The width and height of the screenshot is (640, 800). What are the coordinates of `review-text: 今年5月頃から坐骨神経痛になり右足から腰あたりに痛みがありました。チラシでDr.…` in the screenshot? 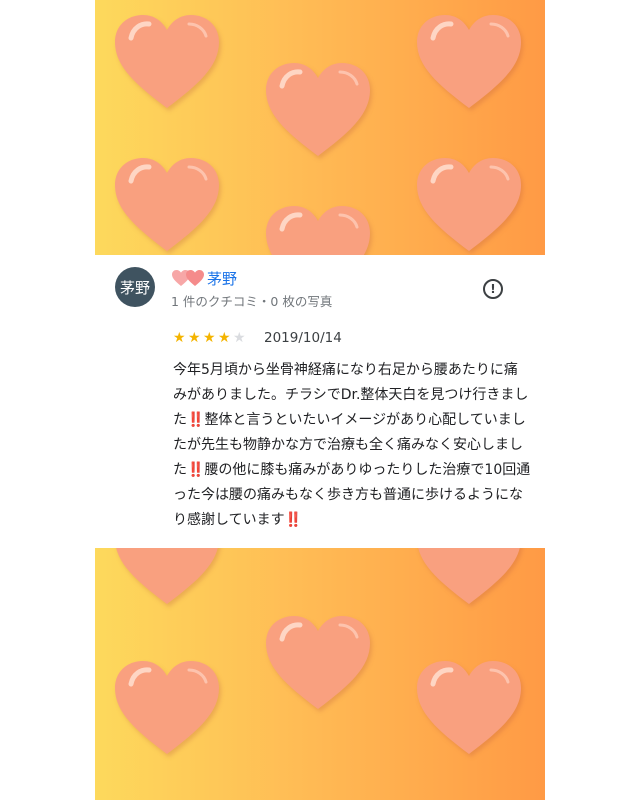 It's located at (352, 445).